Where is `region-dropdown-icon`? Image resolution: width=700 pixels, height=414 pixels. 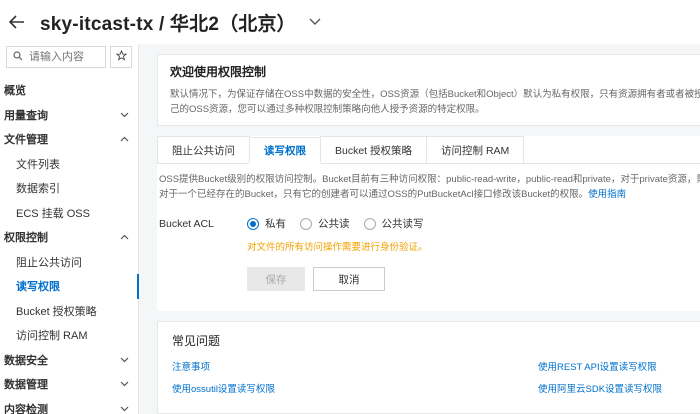
region-dropdown-icon is located at coordinates (315, 22).